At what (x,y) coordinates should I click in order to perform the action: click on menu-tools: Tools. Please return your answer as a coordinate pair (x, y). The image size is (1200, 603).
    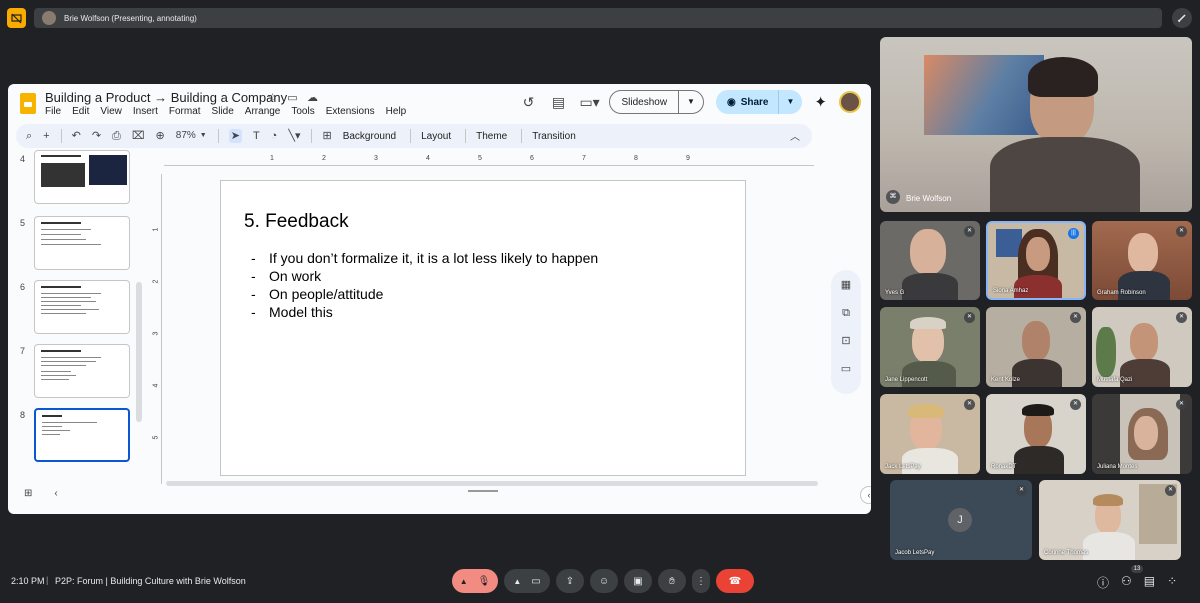
    Looking at the image, I should click on (302, 111).